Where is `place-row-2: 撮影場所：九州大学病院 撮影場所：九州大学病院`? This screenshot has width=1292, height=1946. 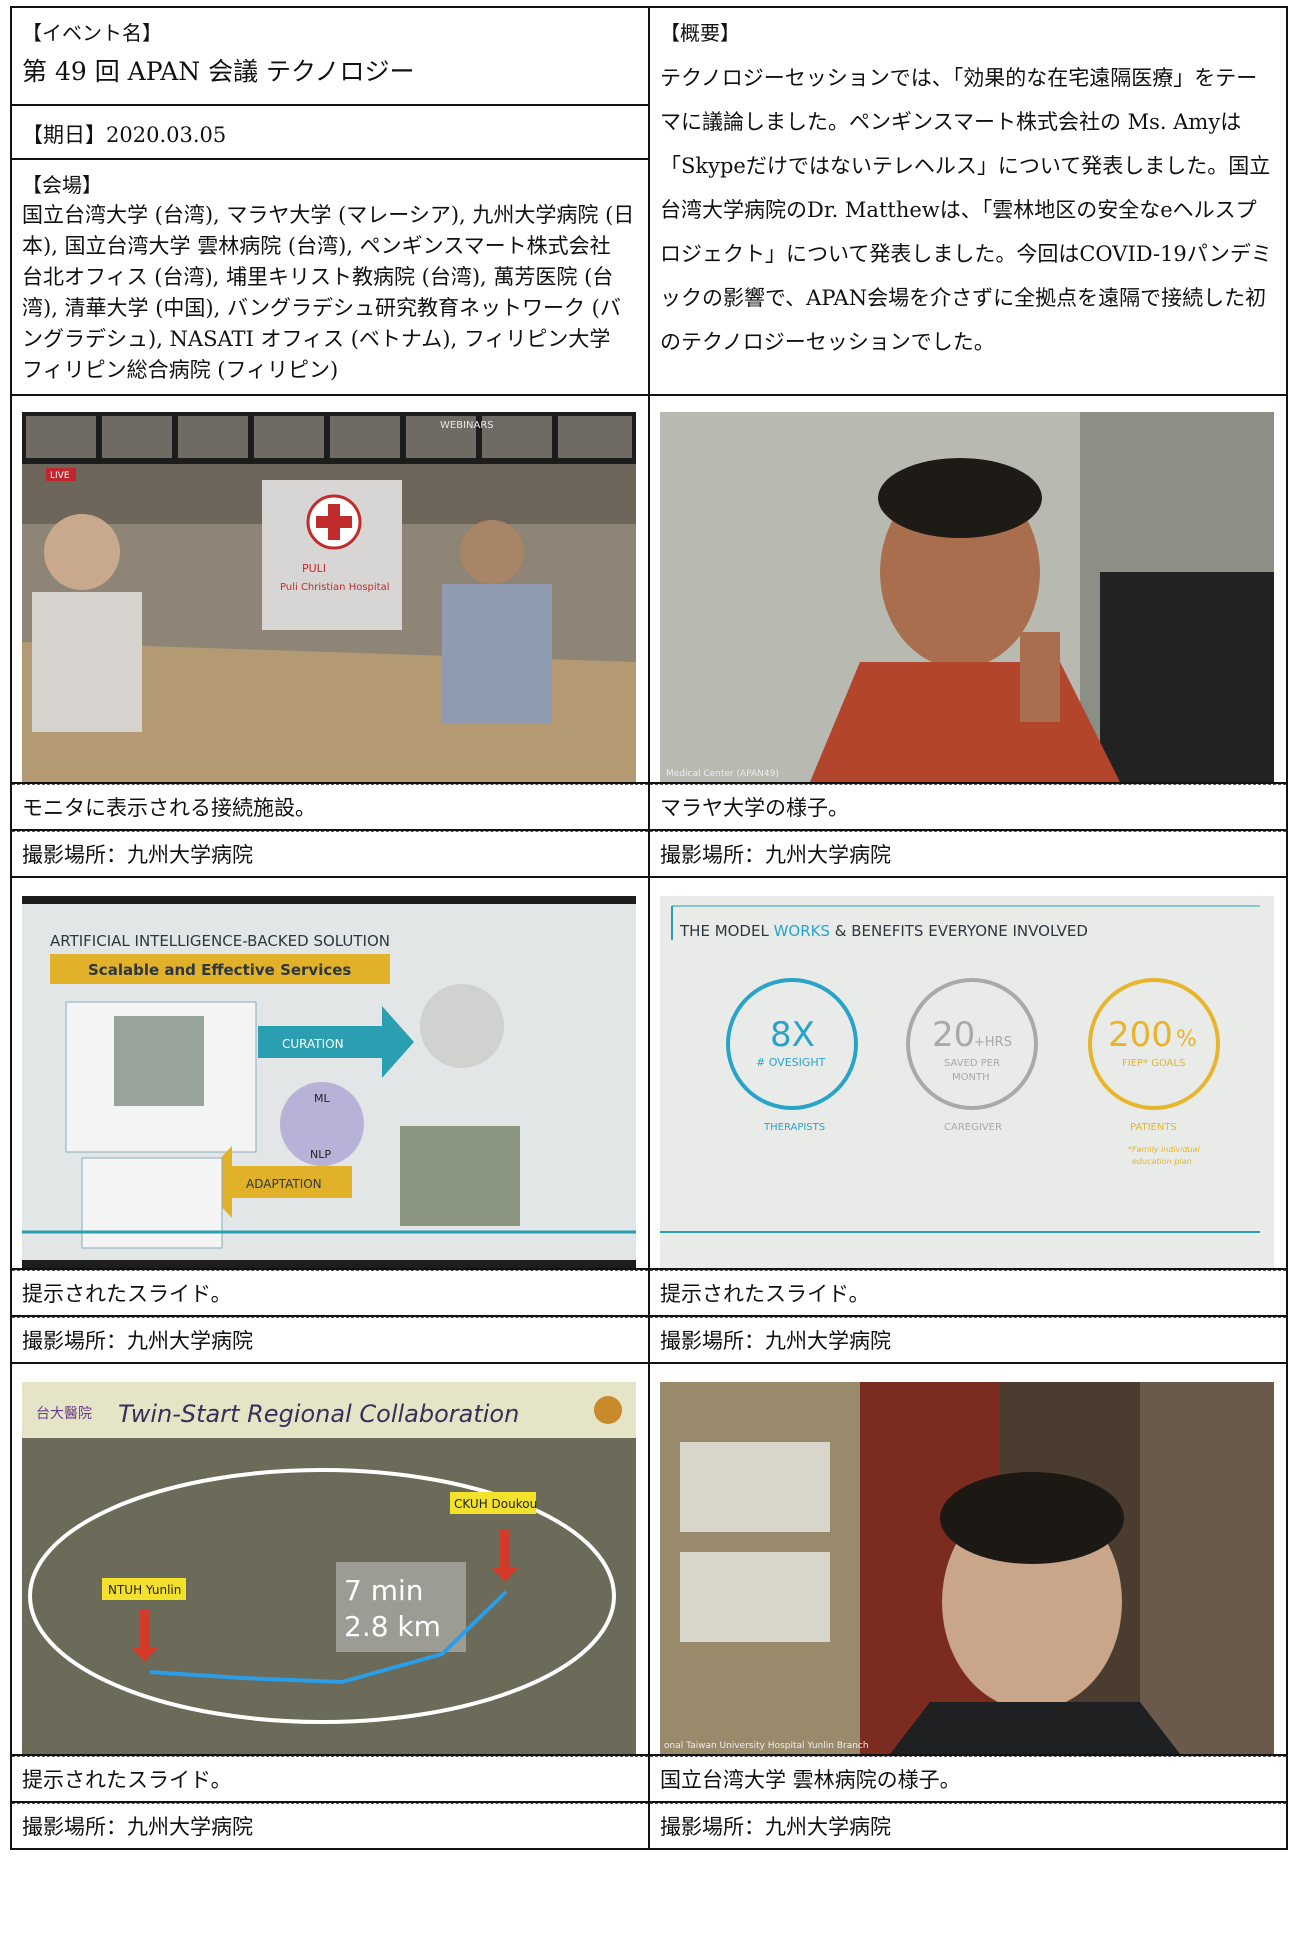 place-row-2: 撮影場所：九州大学病院 撮影場所：九州大学病院 is located at coordinates (649, 1339).